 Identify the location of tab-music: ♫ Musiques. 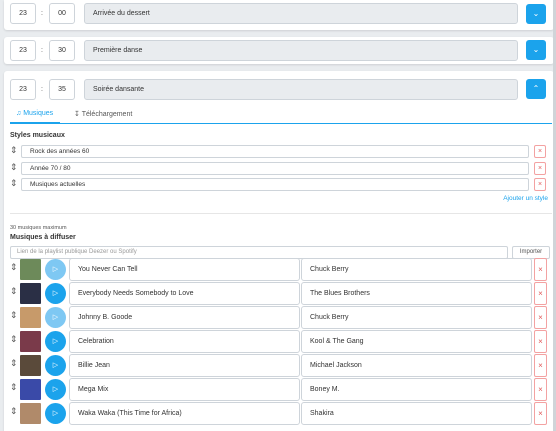
(34, 113).